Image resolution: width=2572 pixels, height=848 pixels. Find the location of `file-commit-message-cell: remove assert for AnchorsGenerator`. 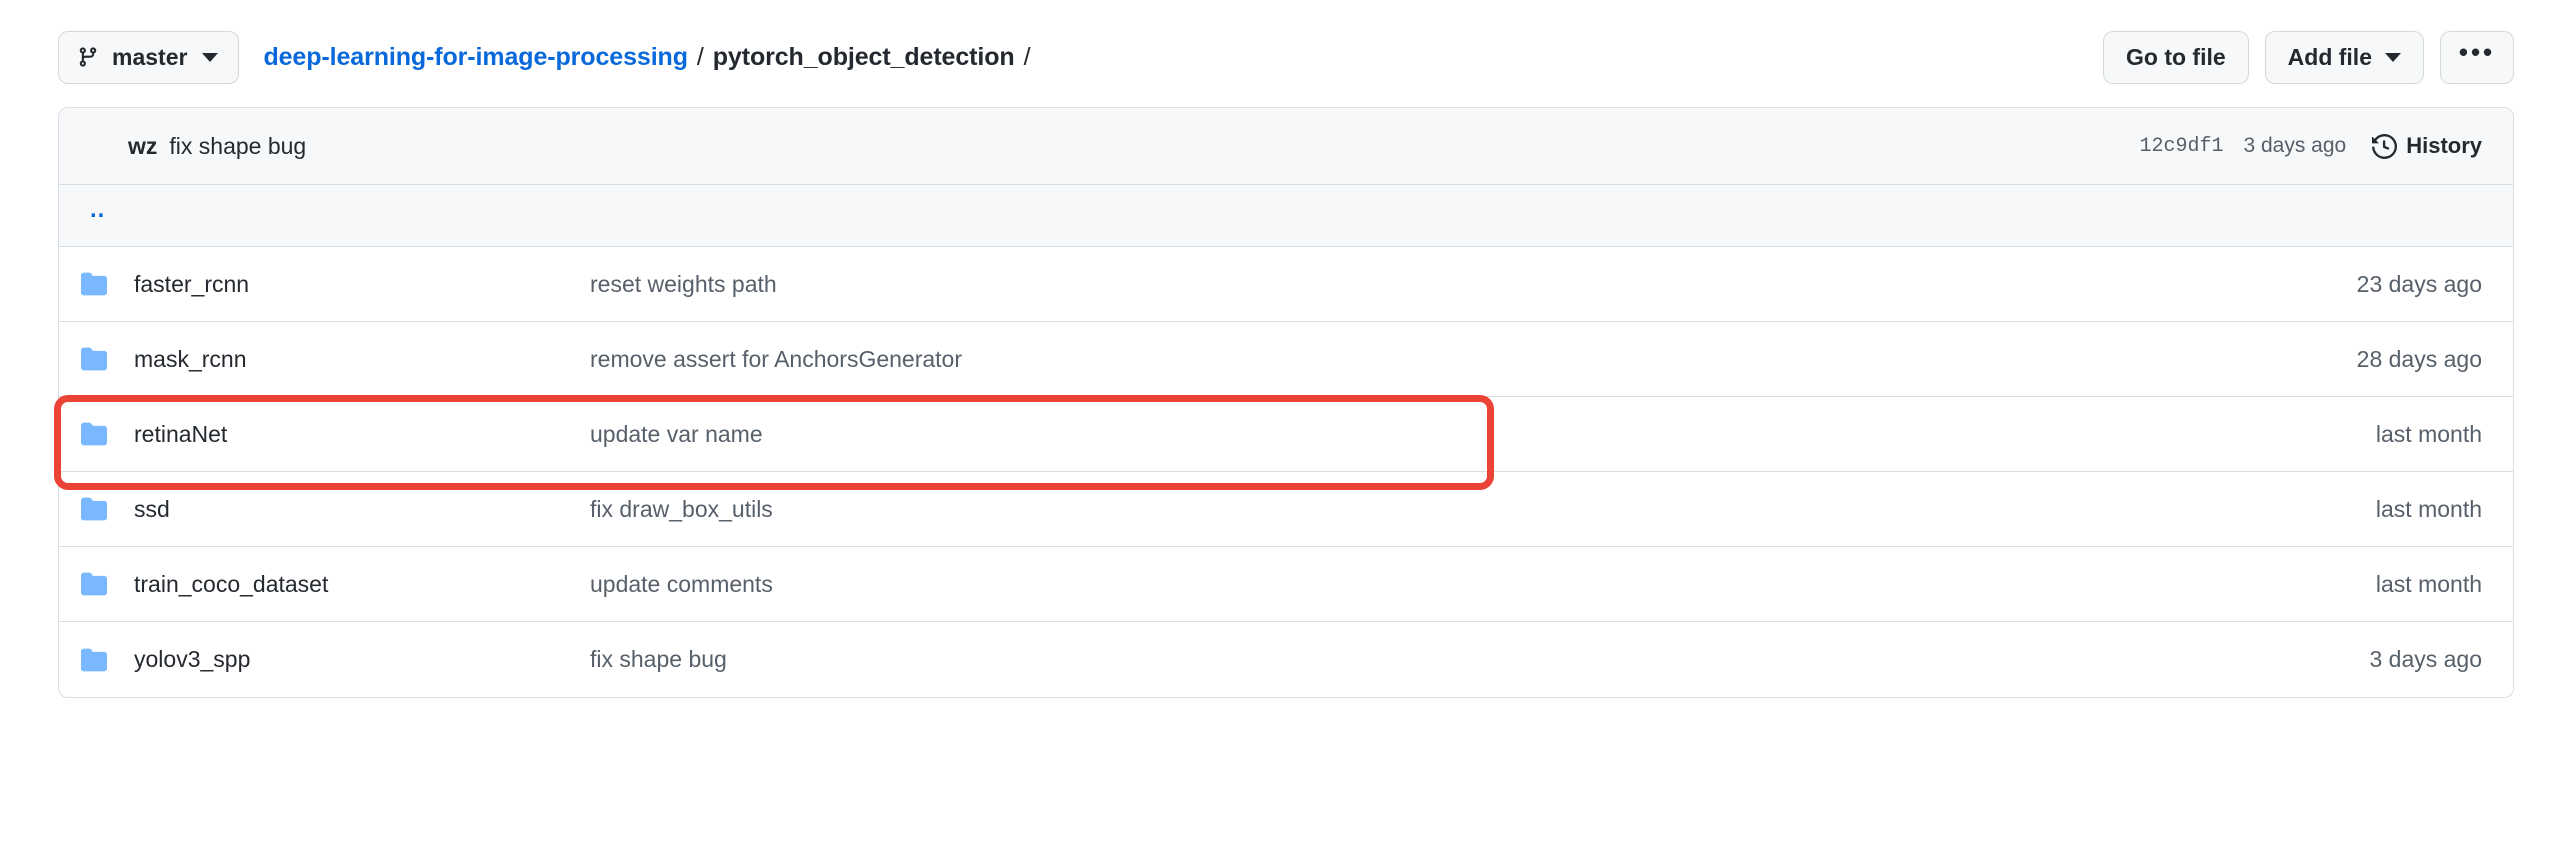

file-commit-message-cell: remove assert for AnchorsGenerator is located at coordinates (1383, 359).